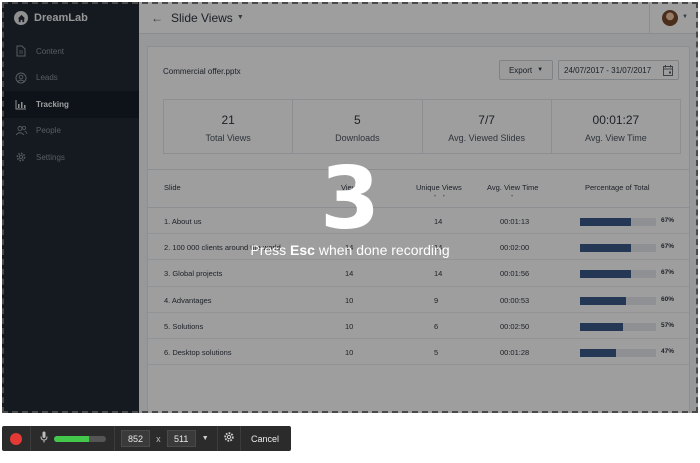 The width and height of the screenshot is (700, 463). I want to click on height-input: 511, so click(181, 438).